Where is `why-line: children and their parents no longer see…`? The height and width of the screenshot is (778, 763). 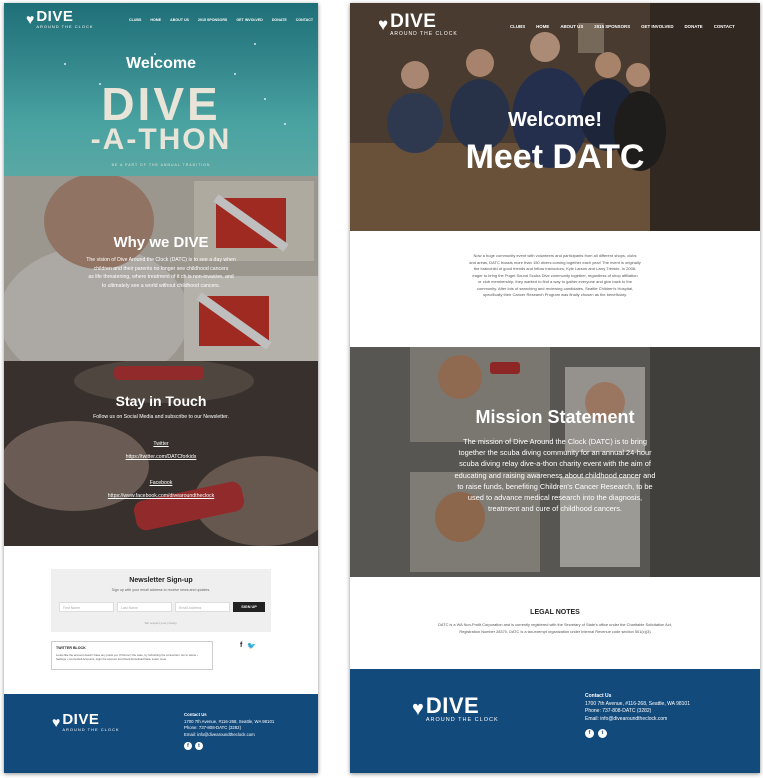 why-line: children and their parents no longer see… is located at coordinates (161, 268).